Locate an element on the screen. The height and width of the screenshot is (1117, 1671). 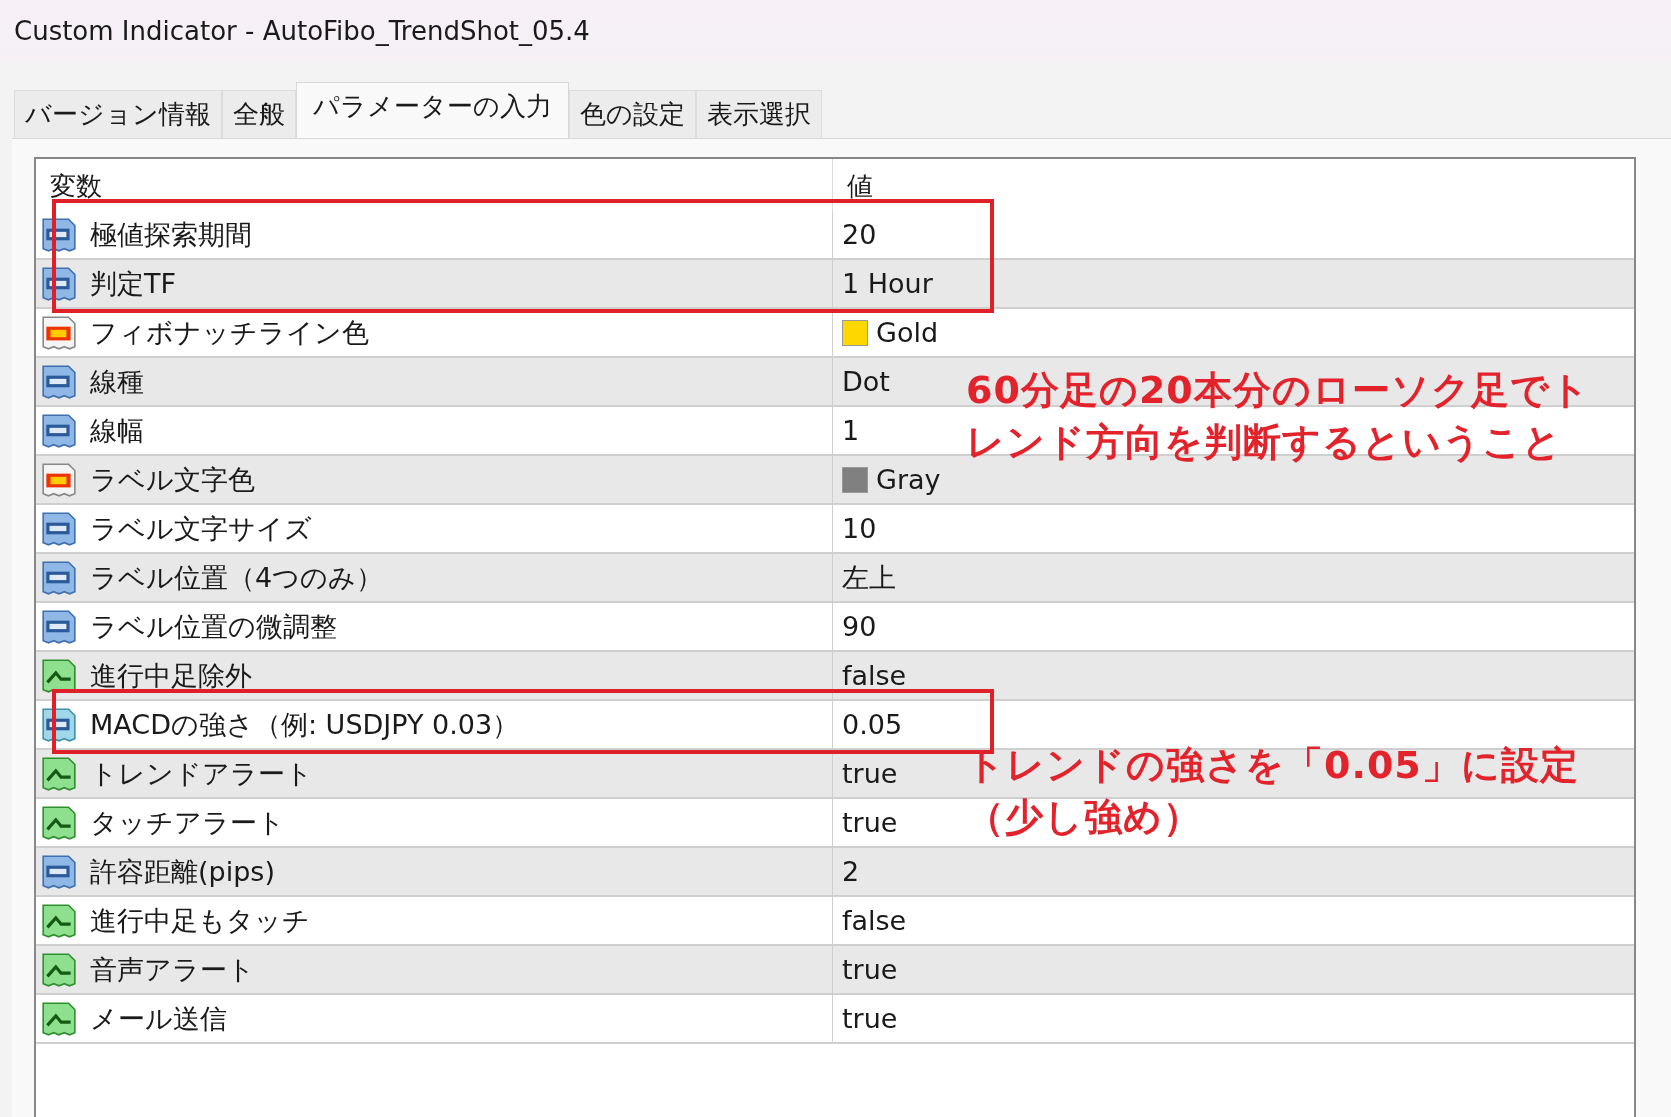
tab: 色の設定 is located at coordinates (632, 114).